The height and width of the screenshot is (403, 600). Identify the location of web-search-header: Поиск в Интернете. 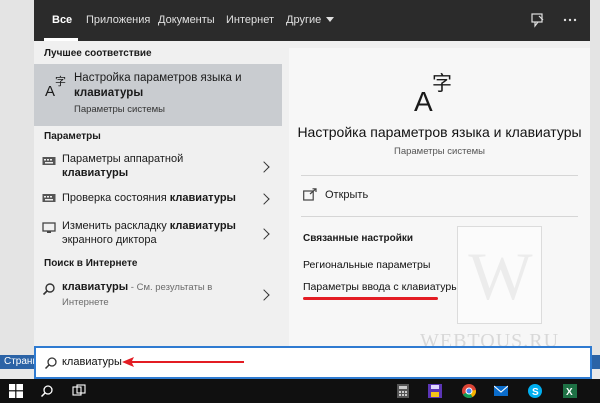
(91, 263).